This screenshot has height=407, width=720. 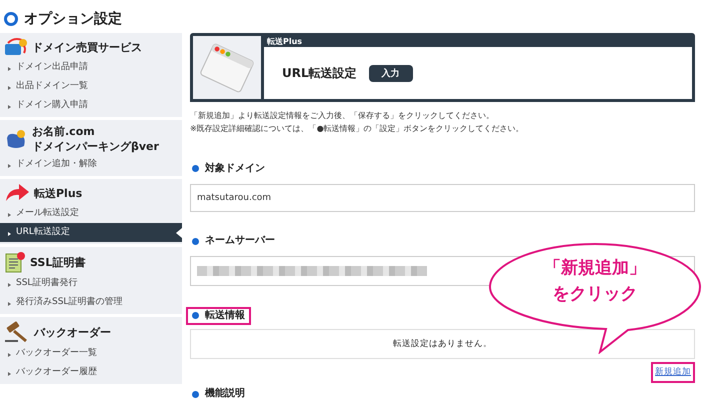 I want to click on callout-text: をクリック, so click(x=595, y=294).